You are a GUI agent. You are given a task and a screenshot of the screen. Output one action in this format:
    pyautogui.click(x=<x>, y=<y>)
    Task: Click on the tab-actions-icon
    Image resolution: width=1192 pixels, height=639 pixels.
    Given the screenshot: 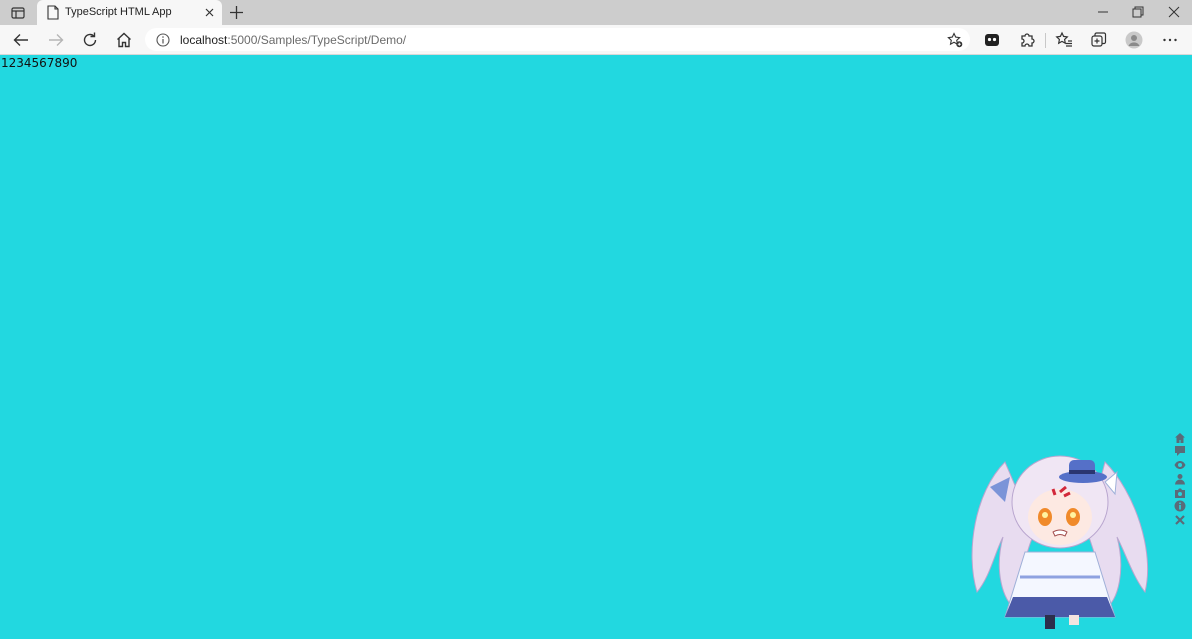 What is the action you would take?
    pyautogui.click(x=18, y=12)
    